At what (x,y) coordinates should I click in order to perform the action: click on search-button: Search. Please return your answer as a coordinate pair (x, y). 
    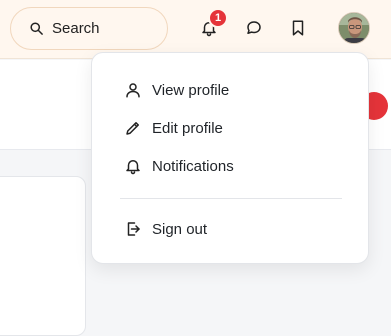
    Looking at the image, I should click on (89, 28).